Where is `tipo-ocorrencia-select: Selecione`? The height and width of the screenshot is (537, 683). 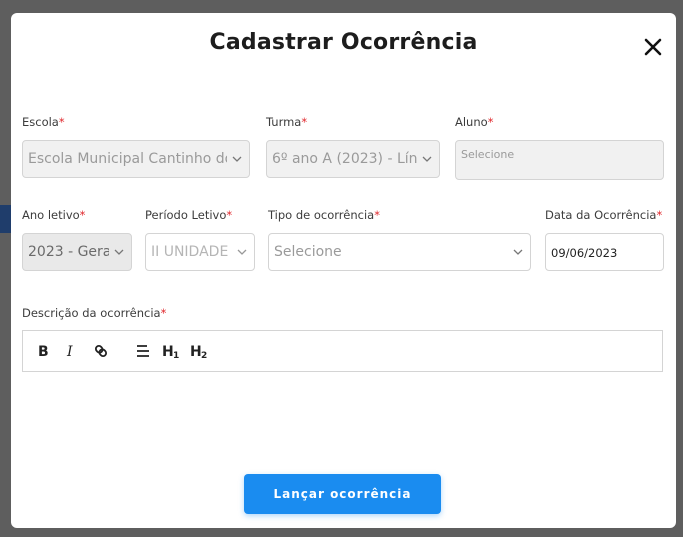 tipo-ocorrencia-select: Selecione is located at coordinates (399, 252).